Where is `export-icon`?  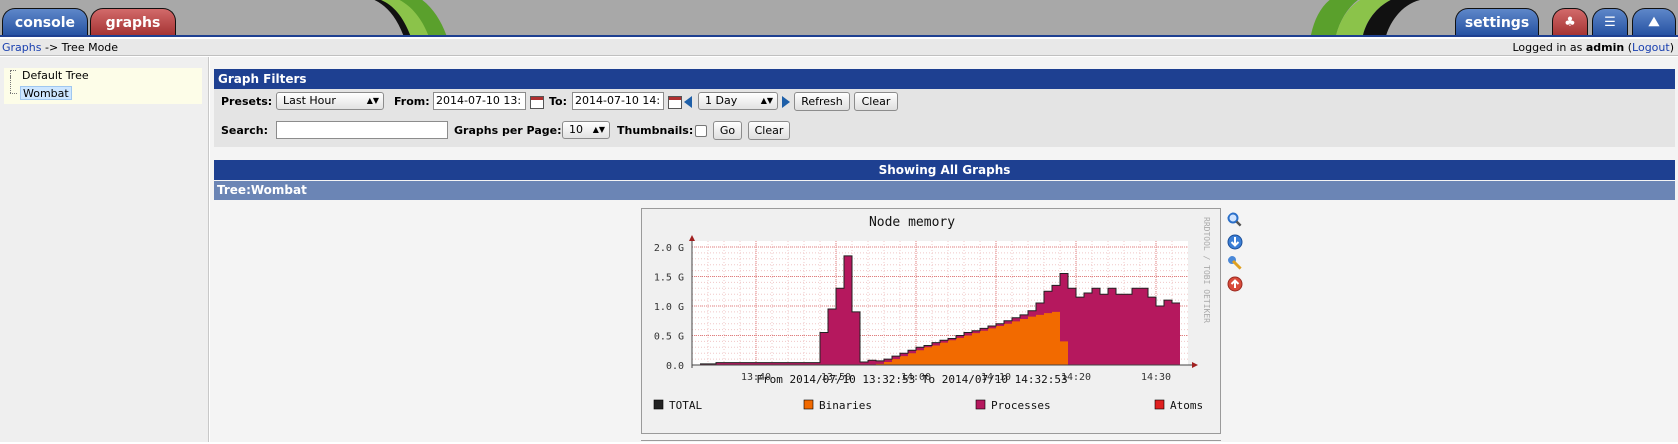
export-icon is located at coordinates (1235, 242).